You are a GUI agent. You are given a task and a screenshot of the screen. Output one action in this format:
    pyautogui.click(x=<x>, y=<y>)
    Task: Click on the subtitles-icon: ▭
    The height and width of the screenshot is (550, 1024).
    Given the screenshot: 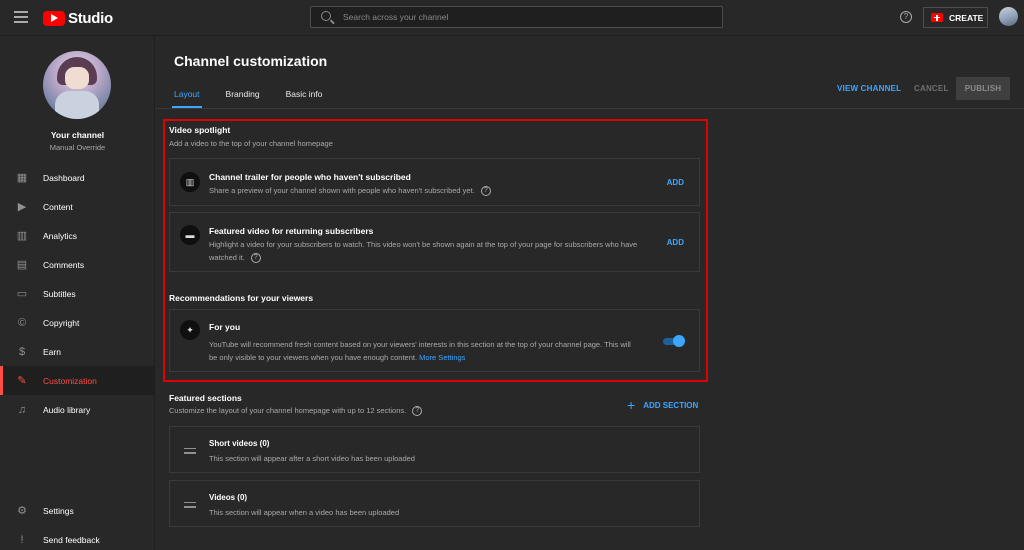 What is the action you would take?
    pyautogui.click(x=22, y=293)
    